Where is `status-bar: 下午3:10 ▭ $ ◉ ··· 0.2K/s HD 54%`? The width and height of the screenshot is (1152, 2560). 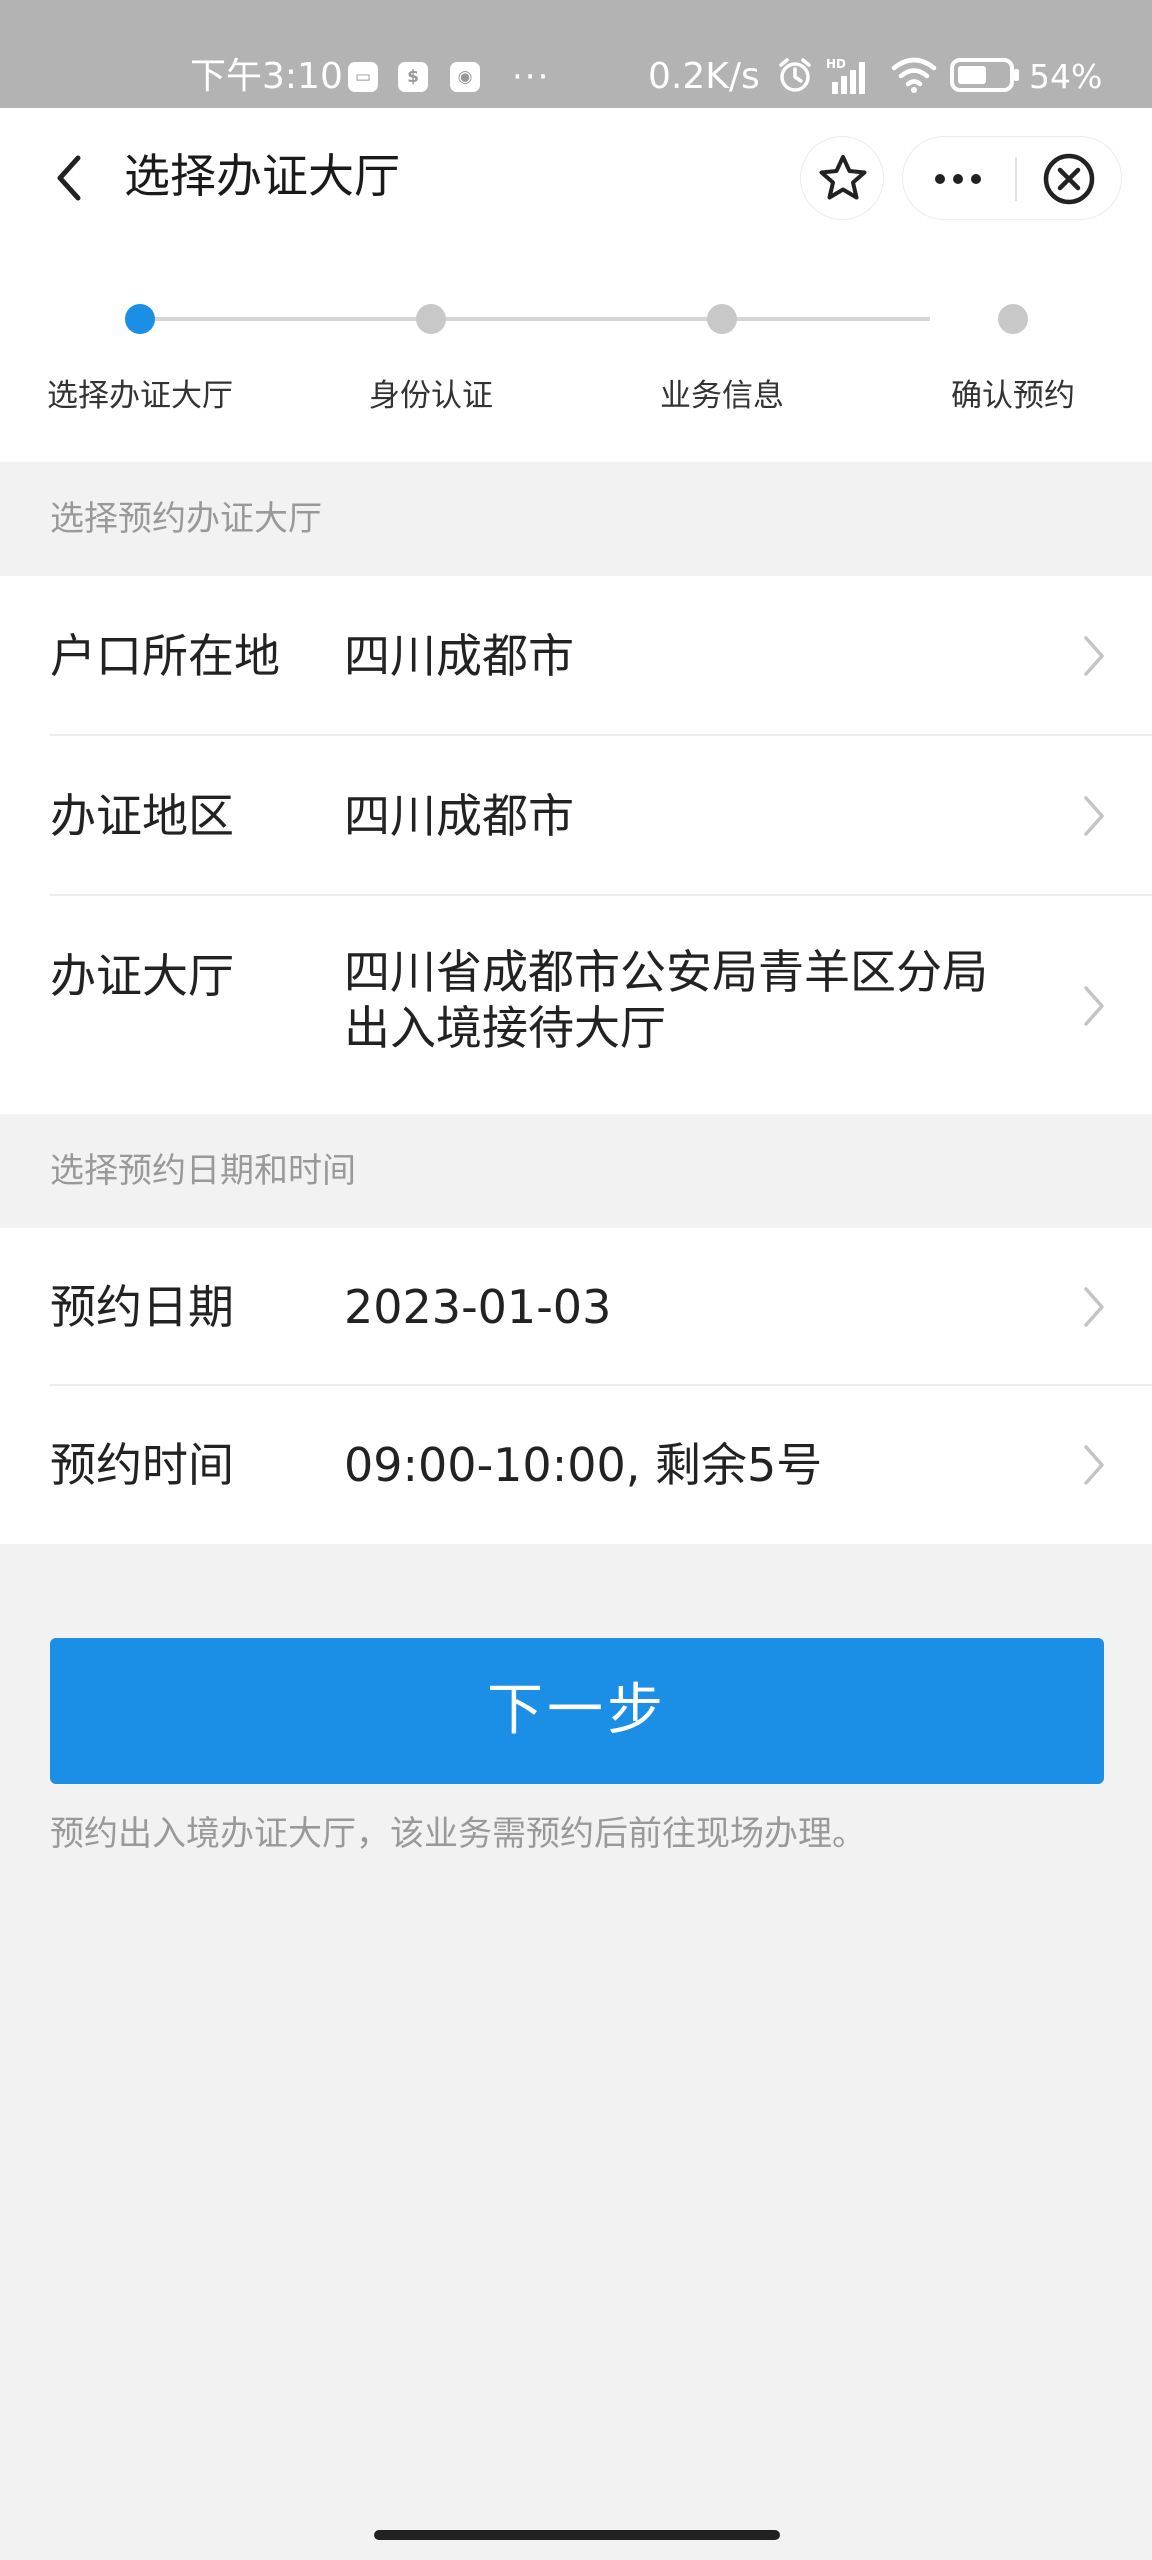 status-bar: 下午3:10 ▭ $ ◉ ··· 0.2K/s HD 54% is located at coordinates (576, 54).